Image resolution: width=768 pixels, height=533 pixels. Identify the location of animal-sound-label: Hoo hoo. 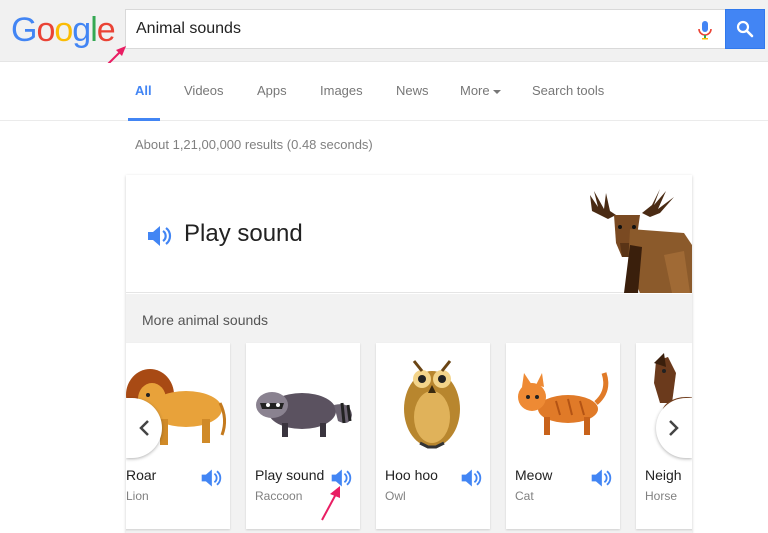
(411, 475).